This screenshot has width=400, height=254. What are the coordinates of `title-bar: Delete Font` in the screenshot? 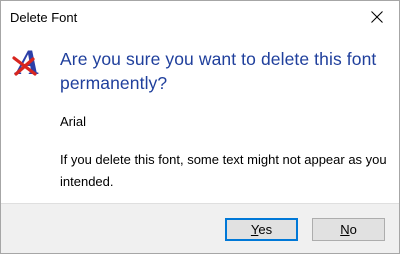 It's located at (200, 17).